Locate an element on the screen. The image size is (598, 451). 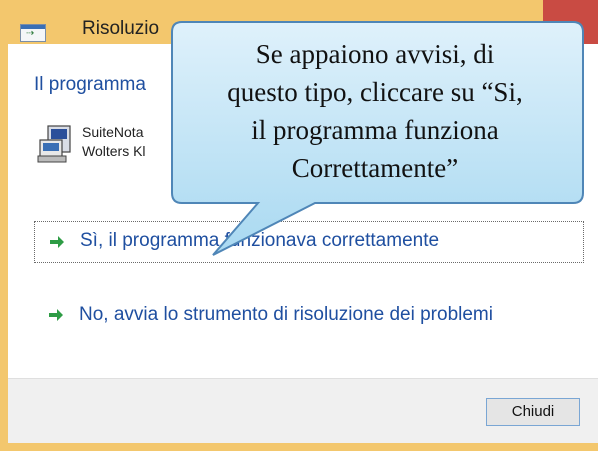
title-bar: ⇢ Risoluzio is located at coordinates (299, 22).